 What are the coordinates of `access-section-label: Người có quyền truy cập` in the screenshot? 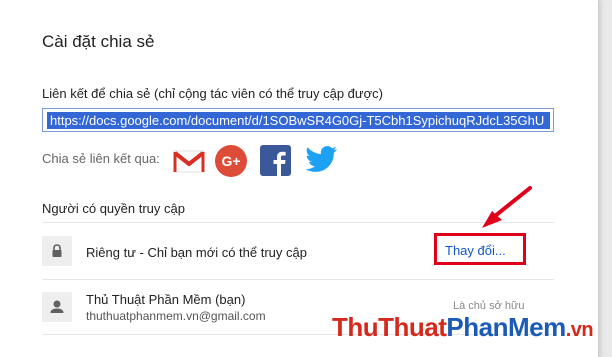 It's located at (113, 208).